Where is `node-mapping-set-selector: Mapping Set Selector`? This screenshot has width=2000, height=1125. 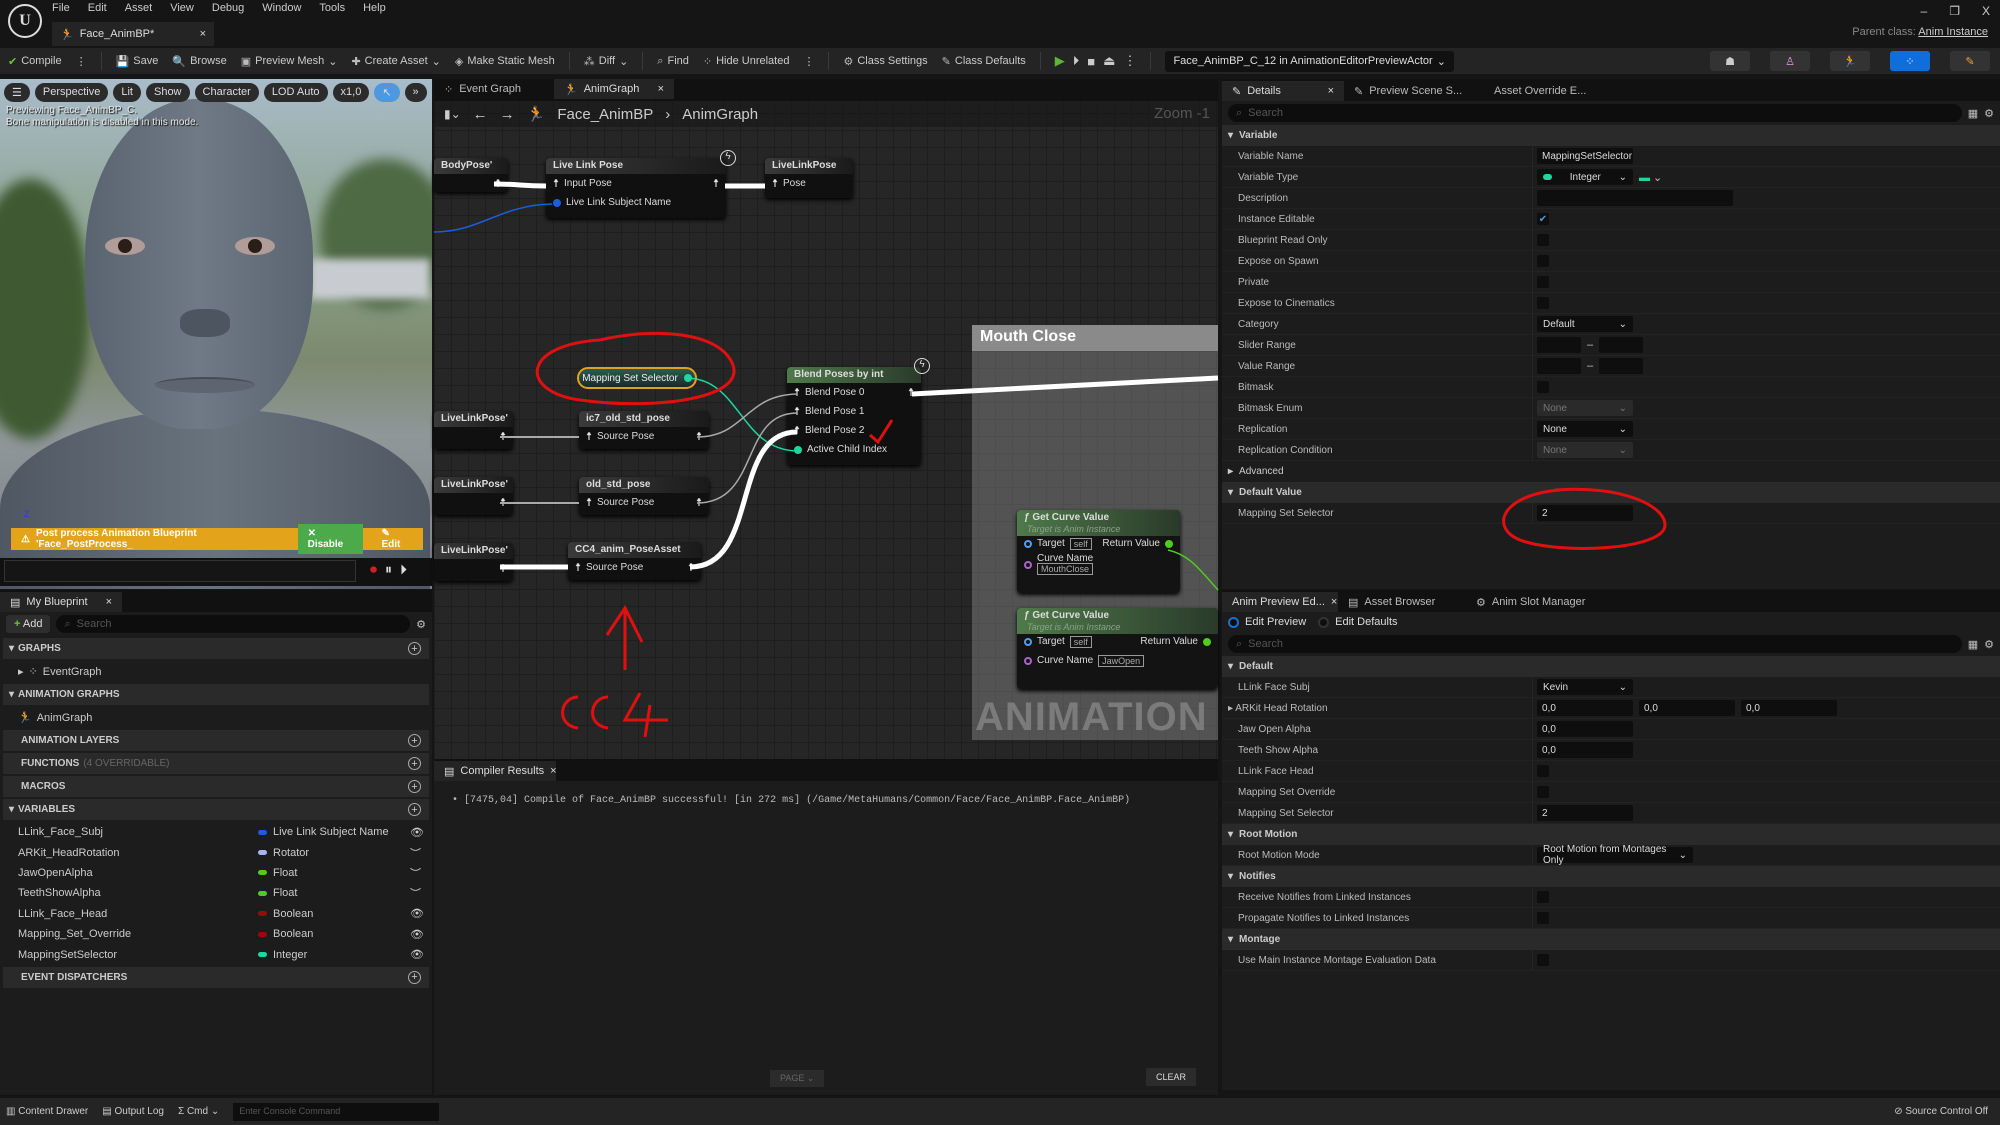 node-mapping-set-selector: Mapping Set Selector is located at coordinates (637, 378).